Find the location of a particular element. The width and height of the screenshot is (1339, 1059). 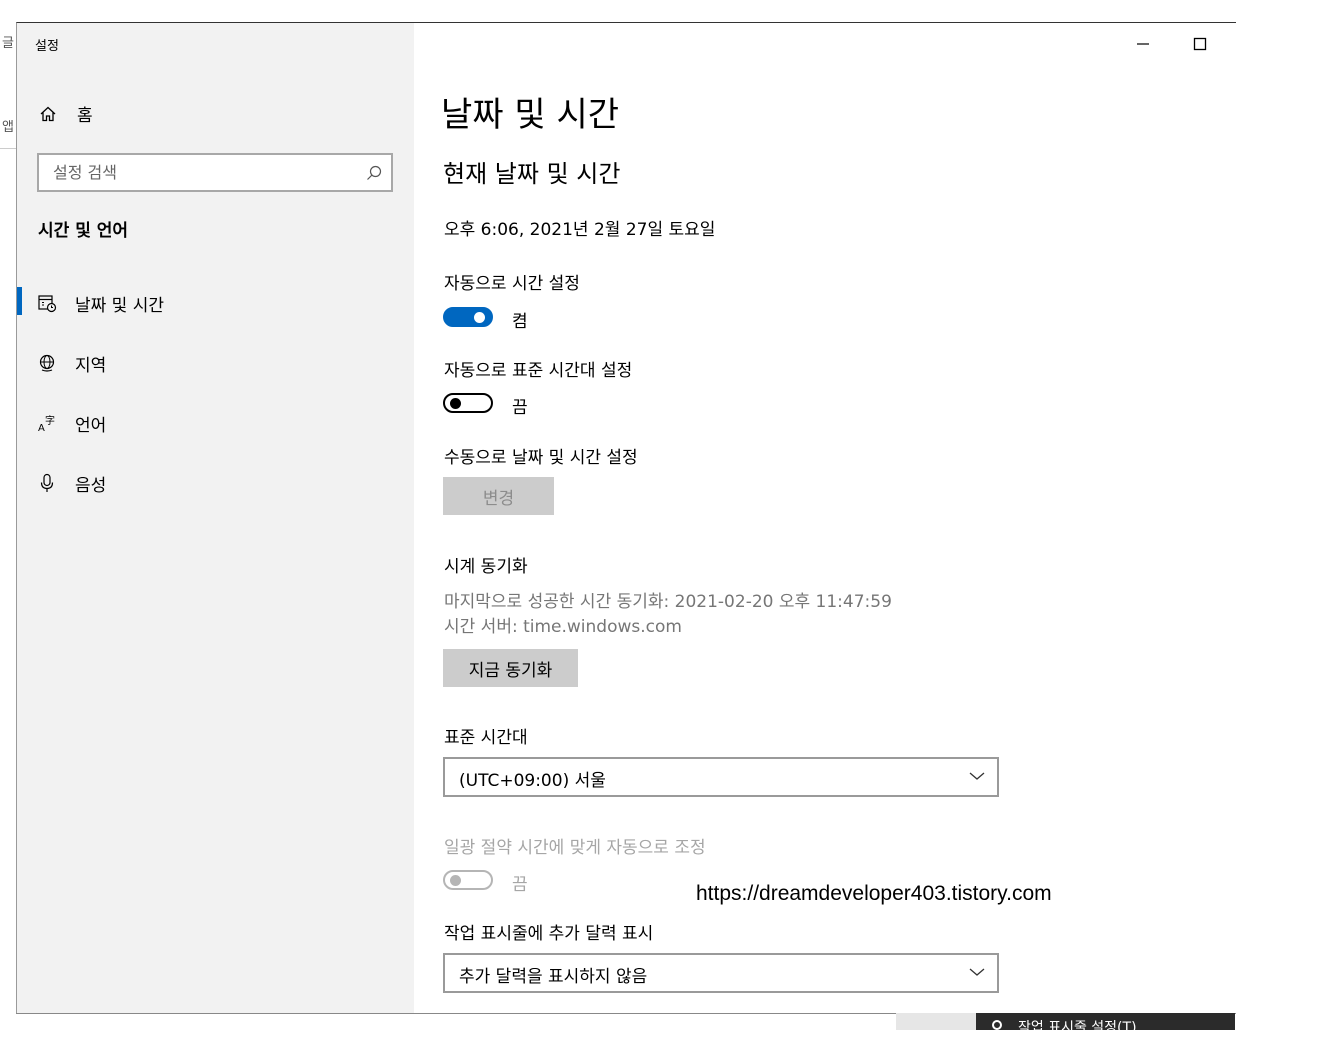

dst-toggle is located at coordinates (468, 880).